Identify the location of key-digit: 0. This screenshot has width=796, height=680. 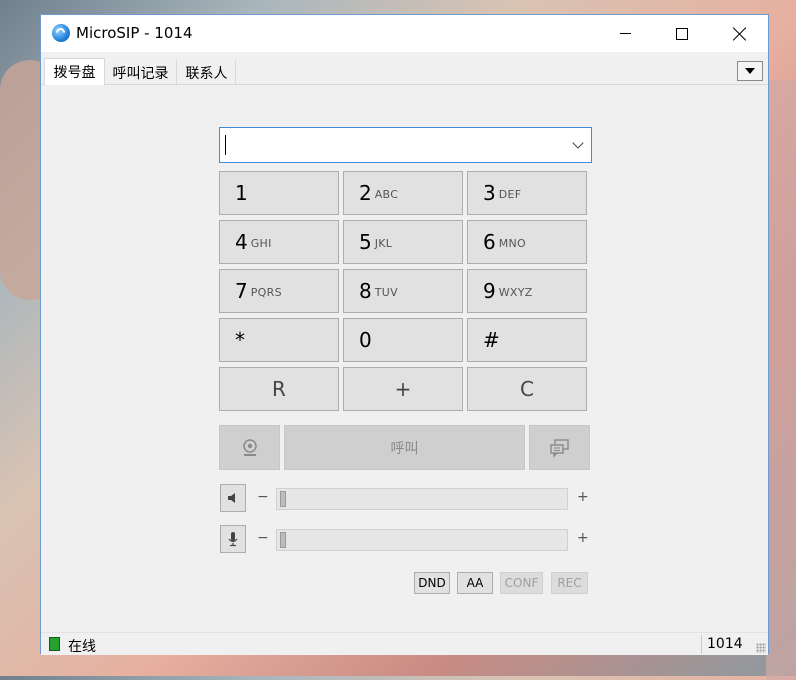
(365, 340).